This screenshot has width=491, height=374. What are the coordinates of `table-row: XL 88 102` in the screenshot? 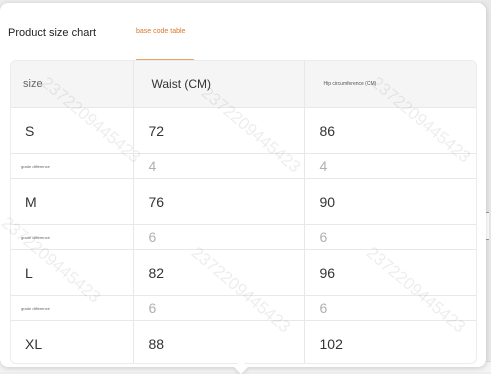 It's located at (243, 341).